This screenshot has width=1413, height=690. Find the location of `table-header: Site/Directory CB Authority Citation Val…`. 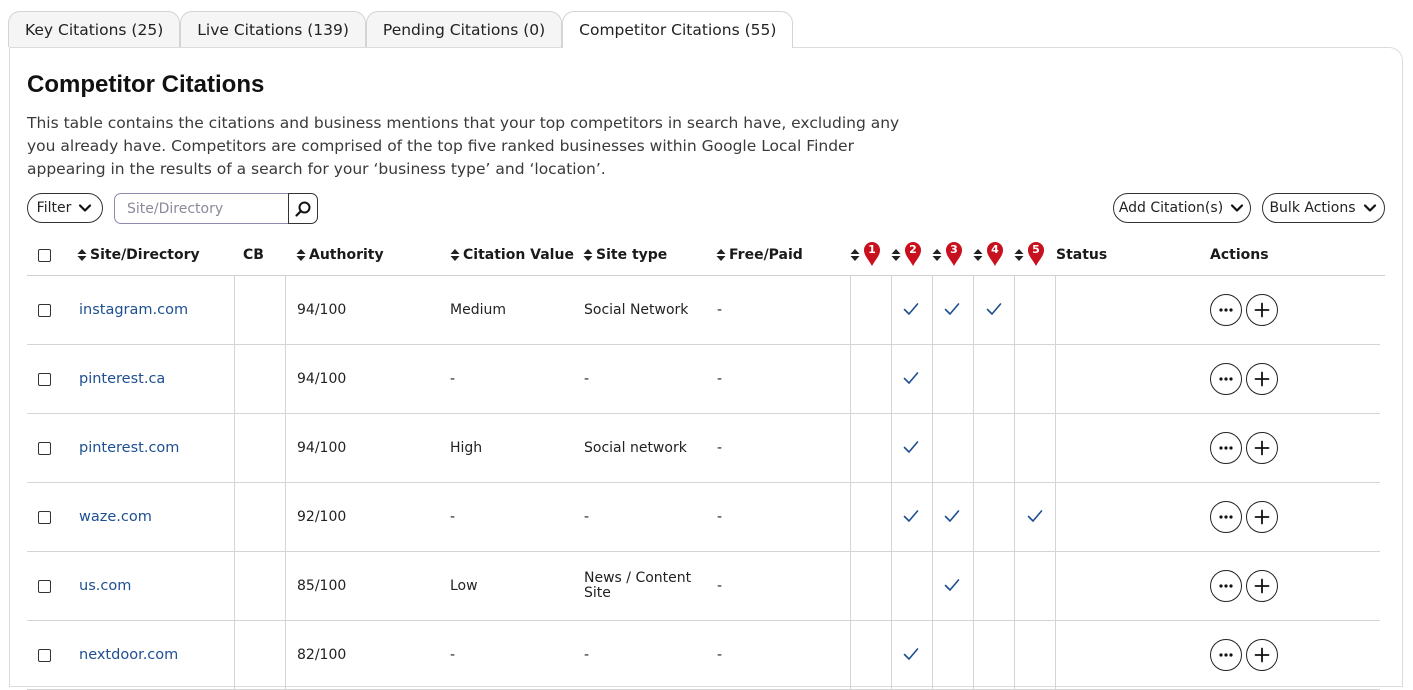

table-header: Site/Directory CB Authority Citation Val… is located at coordinates (706, 255).